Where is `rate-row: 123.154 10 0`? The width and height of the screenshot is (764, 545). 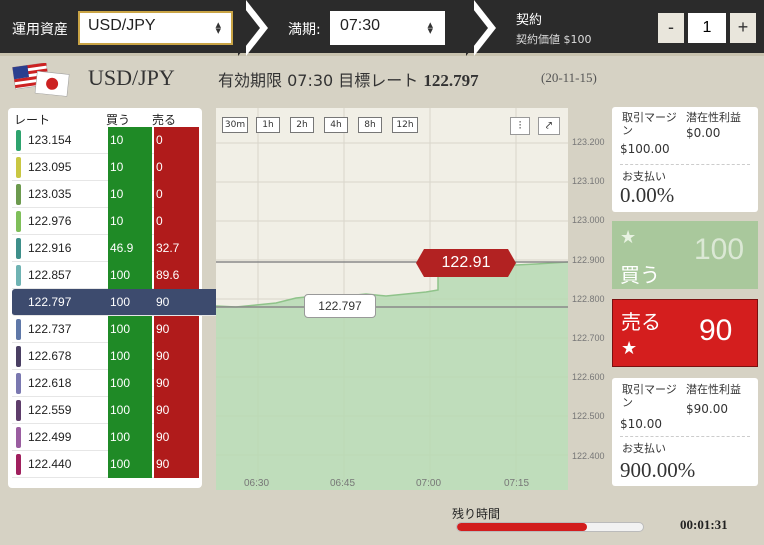
rate-row: 123.154 10 0 is located at coordinates (105, 140).